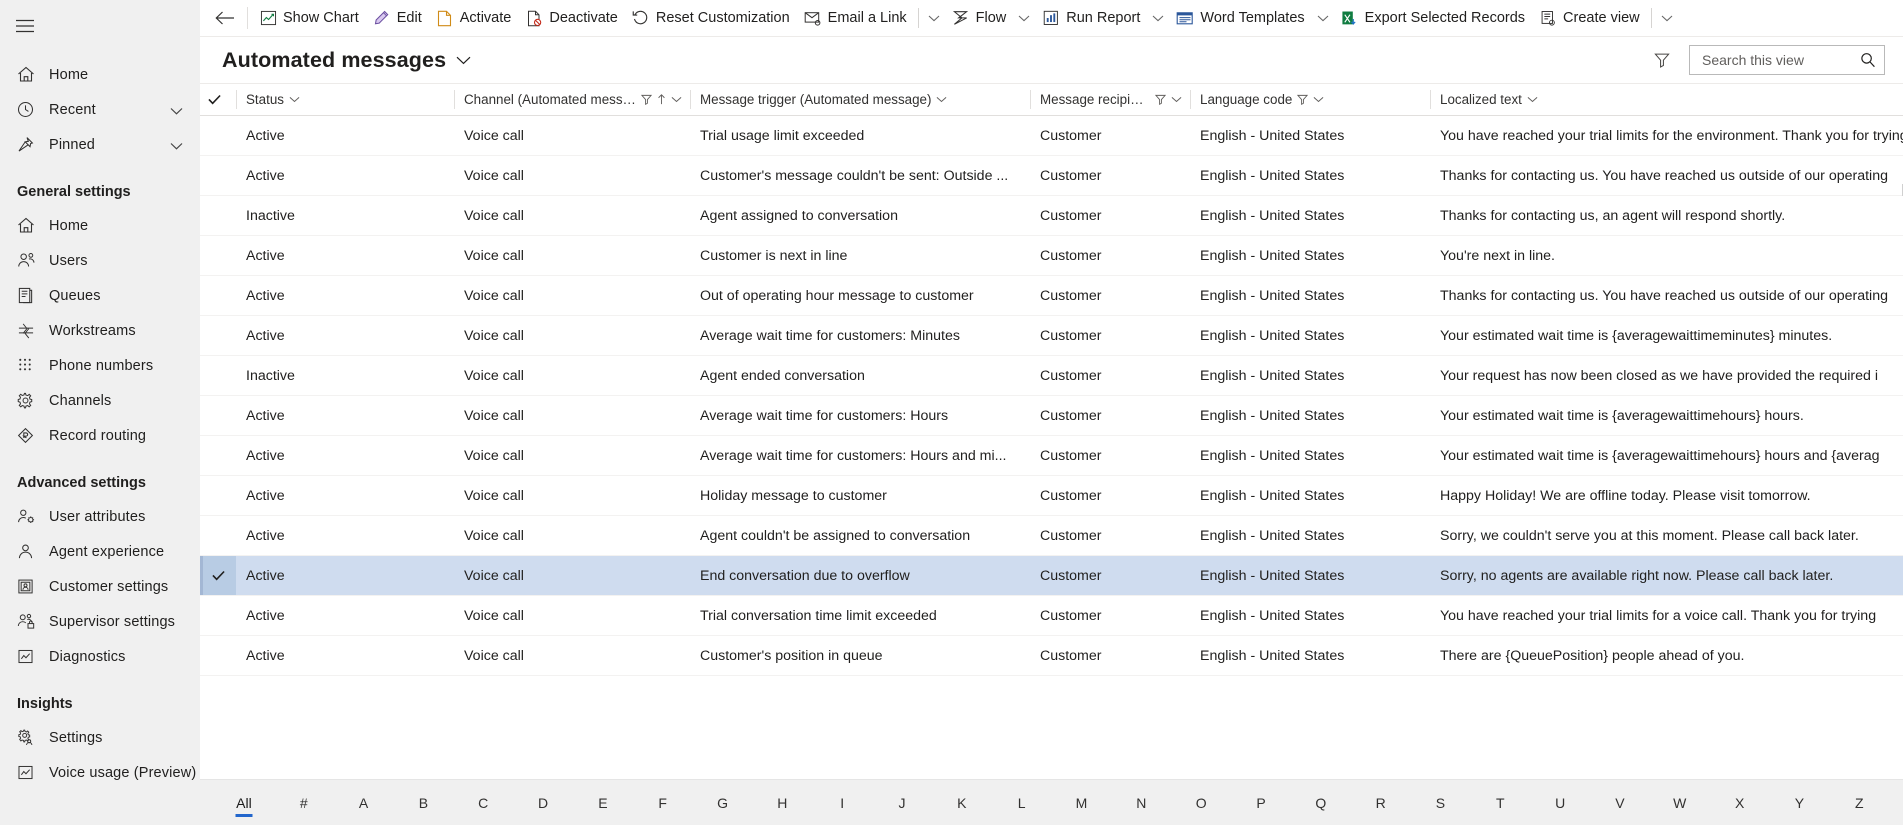 The width and height of the screenshot is (1903, 825). Describe the element at coordinates (100, 772) in the screenshot. I see `sidebar-item-voice-usage-preview: Voice usage (Preview)` at that location.